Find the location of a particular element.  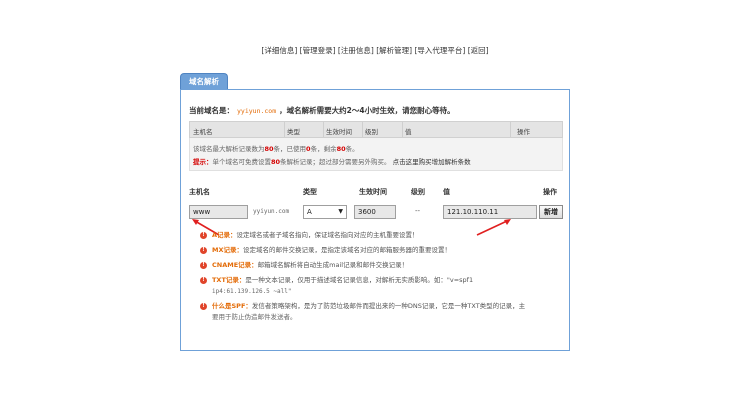

nav-link-admin-login: 管理登录 is located at coordinates (318, 50).